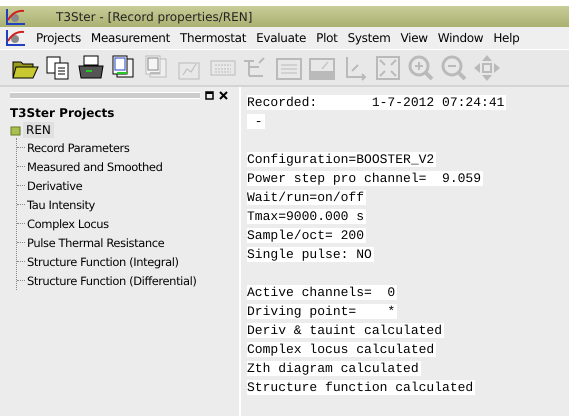 This screenshot has width=569, height=416. I want to click on tree-item: Record Parameters, so click(78, 147).